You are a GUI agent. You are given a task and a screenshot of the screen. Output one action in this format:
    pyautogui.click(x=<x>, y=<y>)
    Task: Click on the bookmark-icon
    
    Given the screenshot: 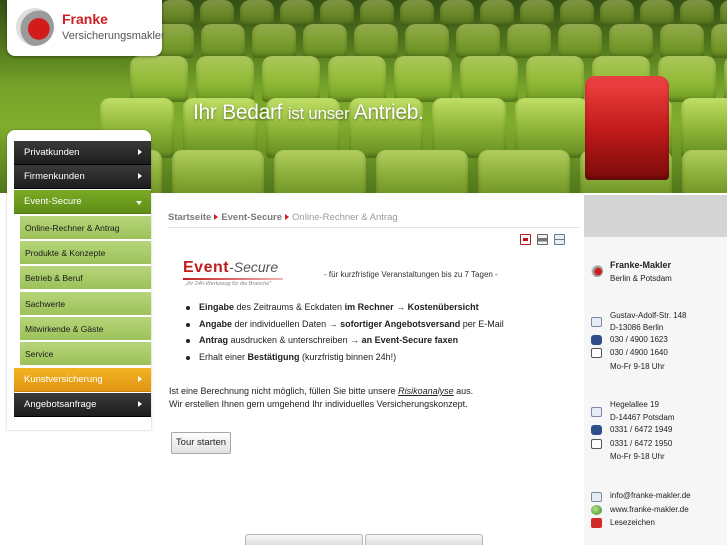 What is the action you would take?
    pyautogui.click(x=596, y=523)
    